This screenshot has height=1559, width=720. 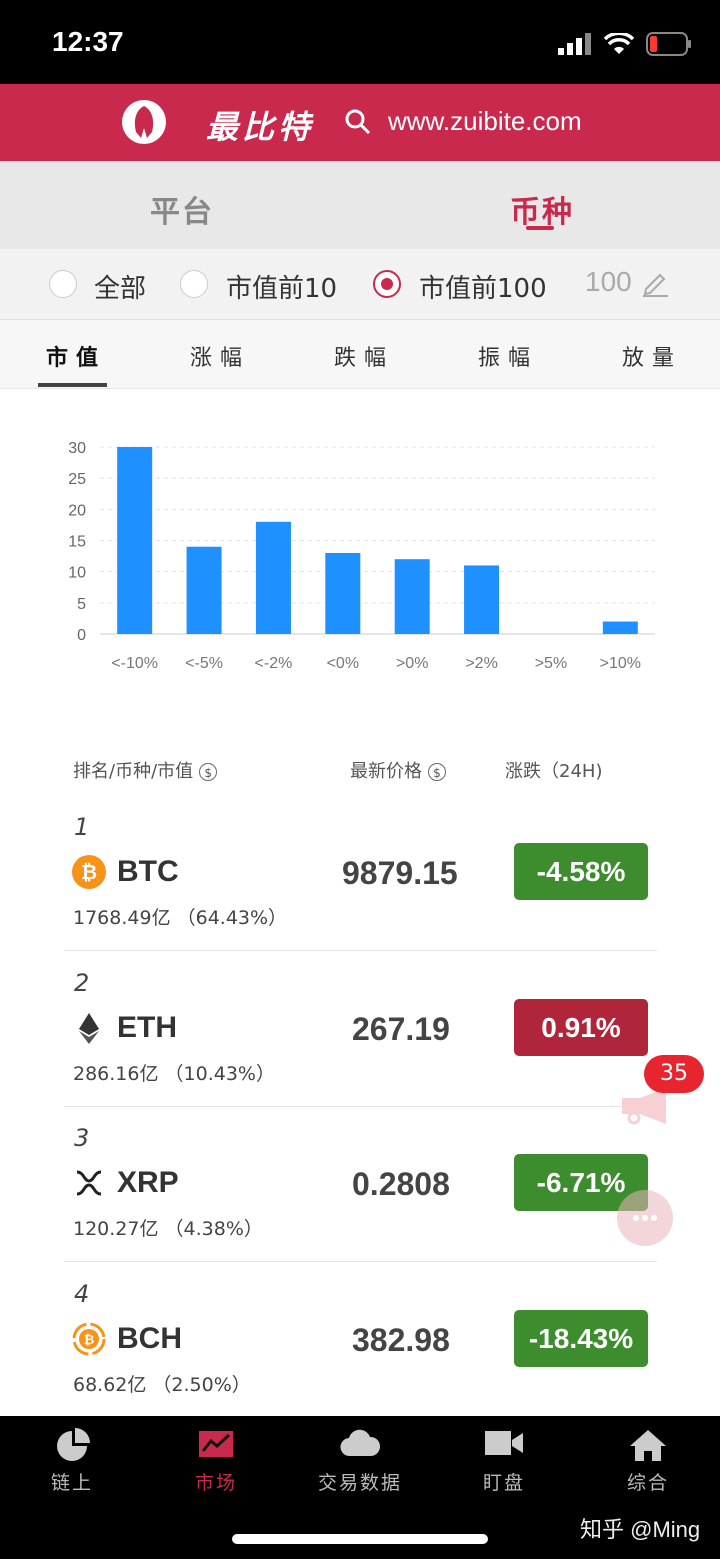 What do you see at coordinates (398, 770) in the screenshot?
I see `col-header-price: 最新价格 $` at bounding box center [398, 770].